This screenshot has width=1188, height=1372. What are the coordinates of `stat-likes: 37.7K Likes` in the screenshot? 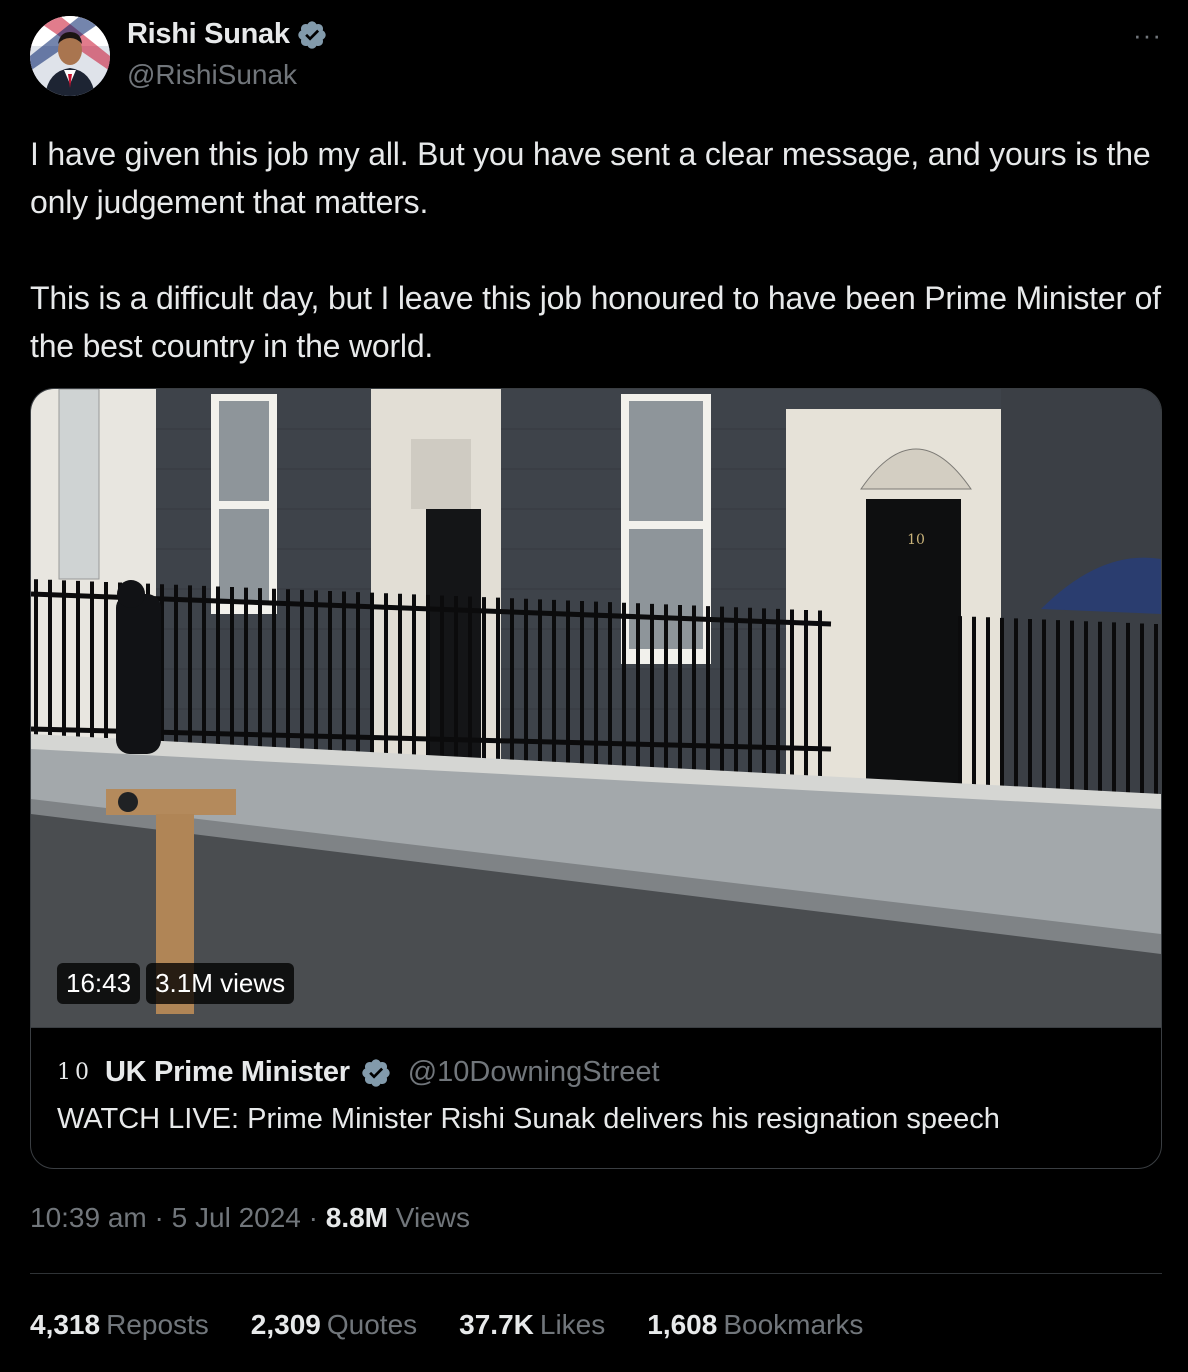 It's located at (532, 1325).